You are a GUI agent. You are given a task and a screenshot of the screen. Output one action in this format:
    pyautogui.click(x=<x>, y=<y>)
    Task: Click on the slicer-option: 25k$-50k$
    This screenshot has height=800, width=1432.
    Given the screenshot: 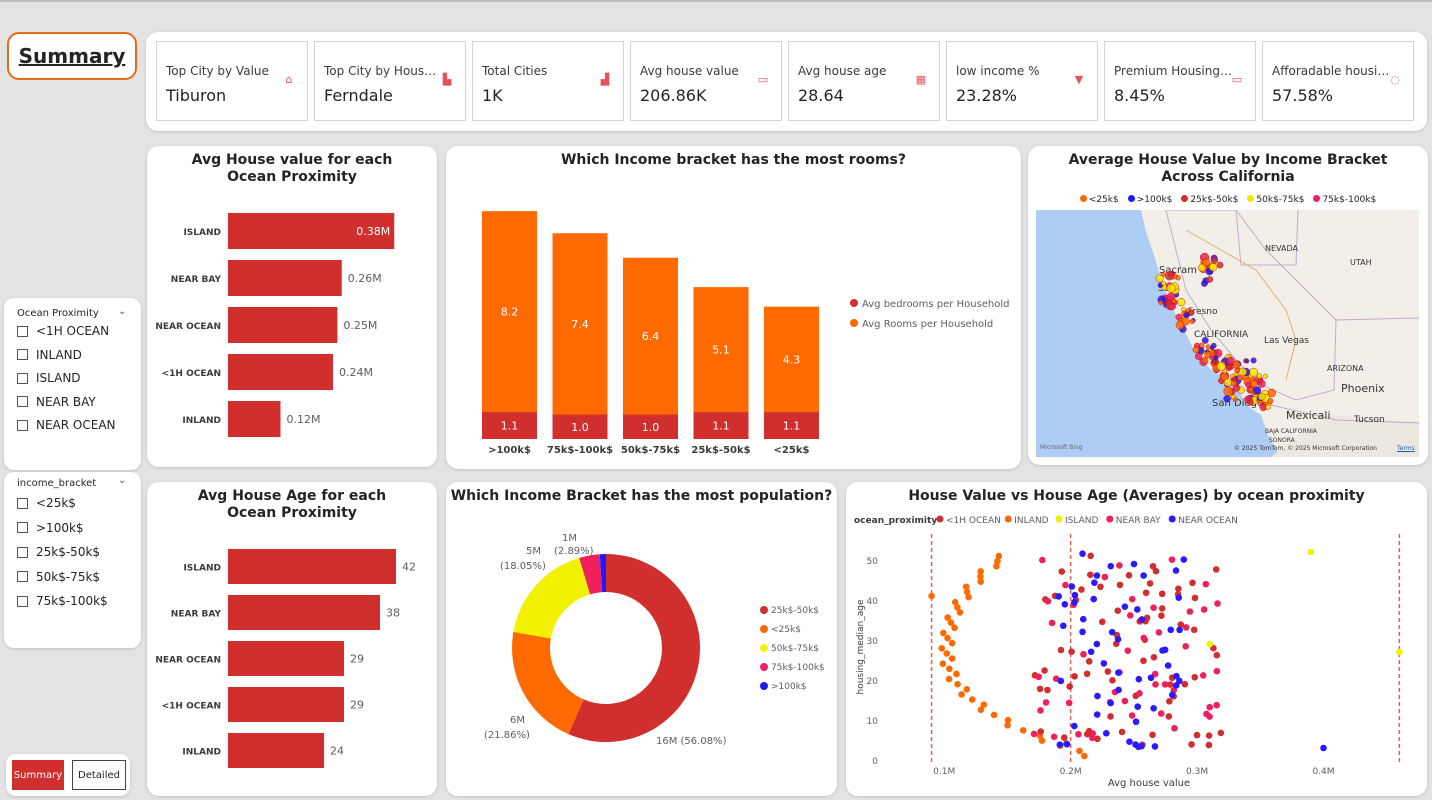 What is the action you would take?
    pyautogui.click(x=58, y=552)
    